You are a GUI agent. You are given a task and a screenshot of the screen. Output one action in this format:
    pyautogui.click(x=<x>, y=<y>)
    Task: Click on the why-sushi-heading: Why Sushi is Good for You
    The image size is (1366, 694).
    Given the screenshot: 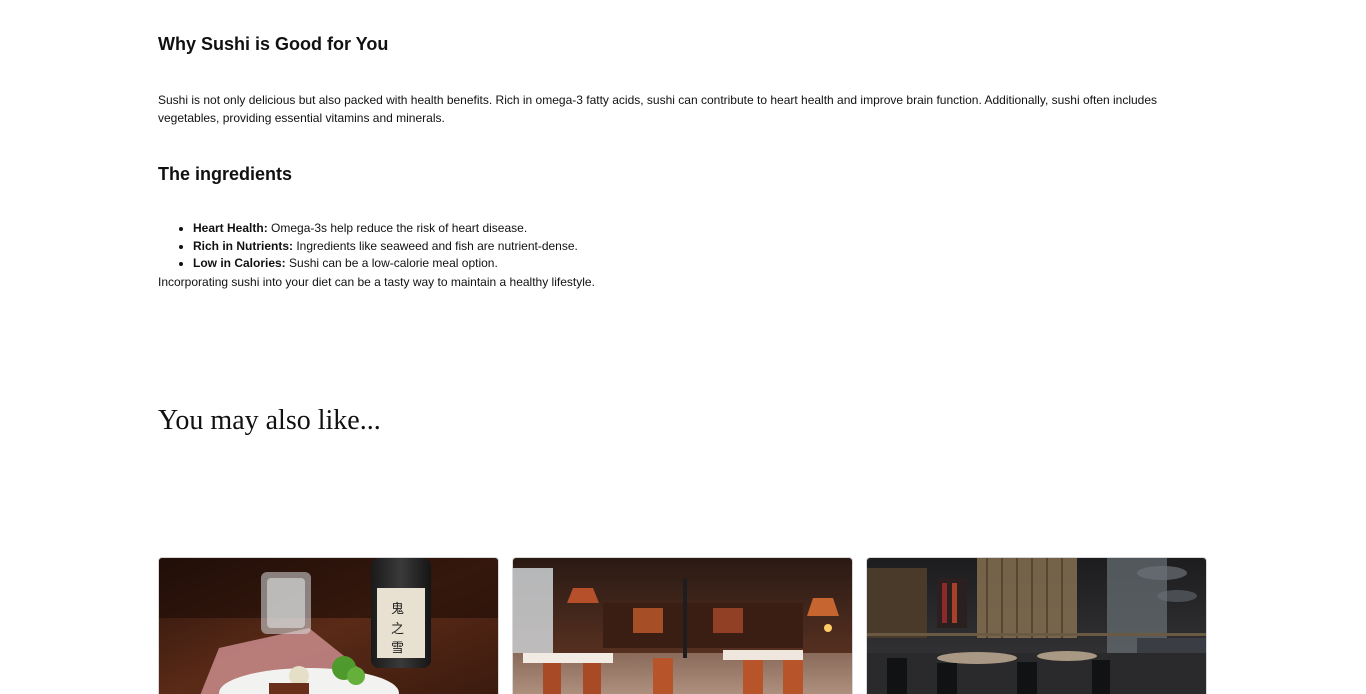 What is the action you would take?
    pyautogui.click(x=273, y=44)
    